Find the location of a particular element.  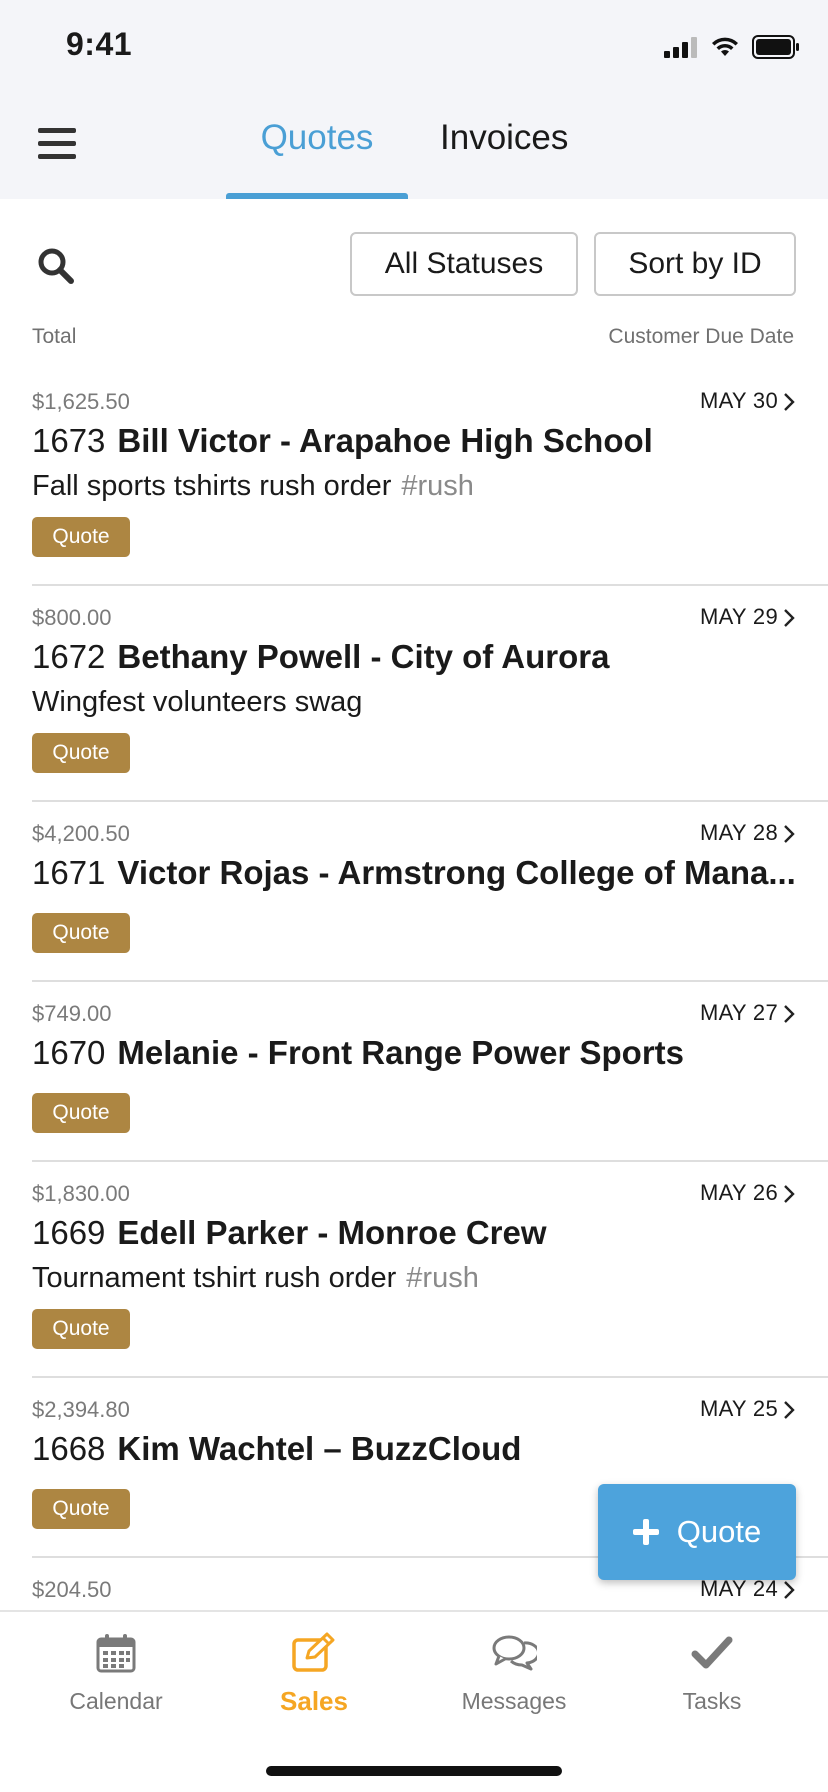

wifi-icon is located at coordinates (725, 46).